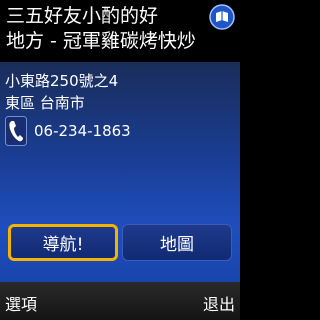  What do you see at coordinates (45, 103) in the screenshot?
I see `address-city: 東區 台南市` at bounding box center [45, 103].